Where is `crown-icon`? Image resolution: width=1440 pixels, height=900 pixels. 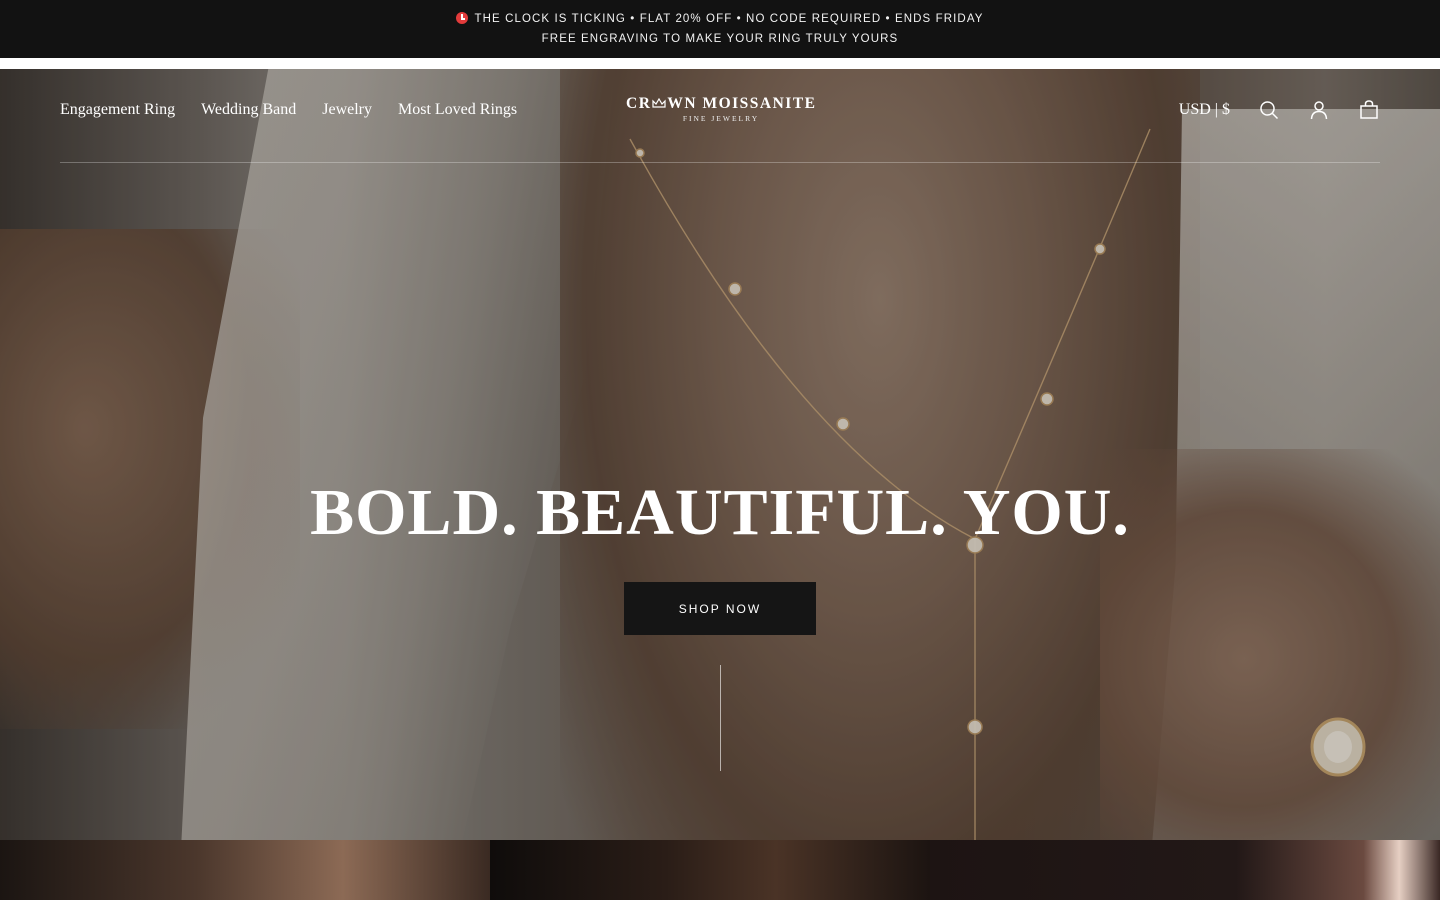
crown-icon is located at coordinates (659, 103).